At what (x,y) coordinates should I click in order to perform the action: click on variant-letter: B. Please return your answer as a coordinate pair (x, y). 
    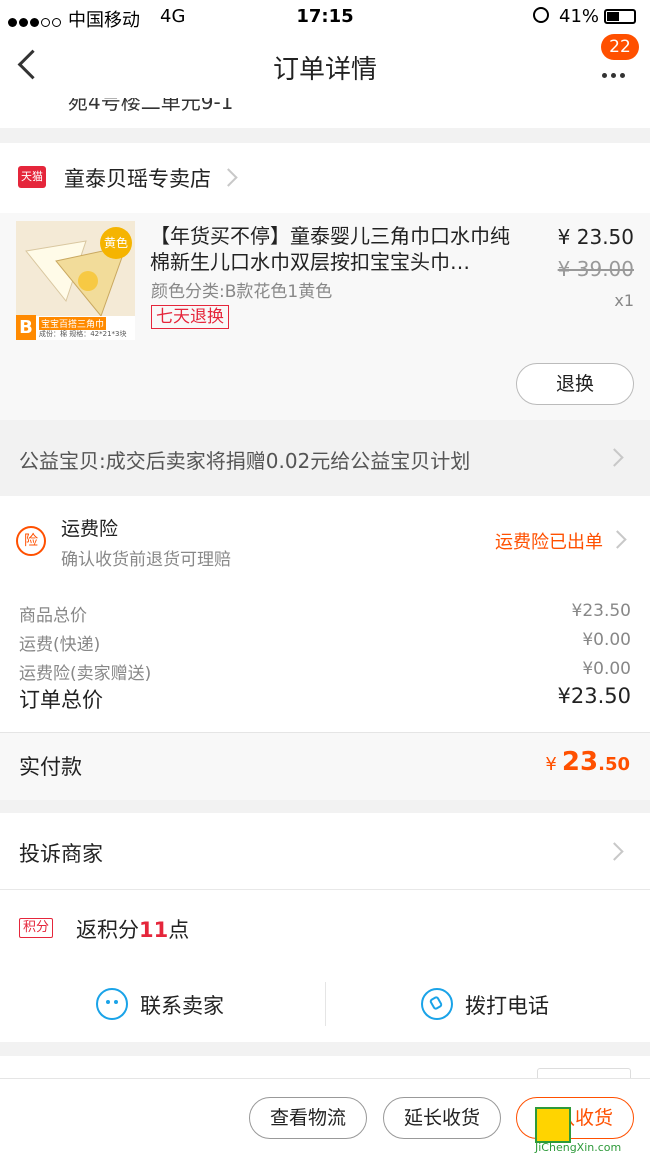
    Looking at the image, I should click on (26, 327).